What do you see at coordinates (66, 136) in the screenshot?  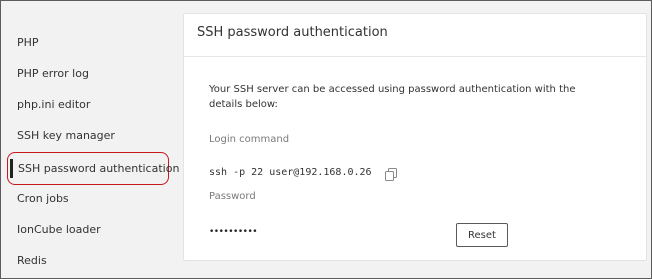 I see `sidebar-item-ssh-key-manager: SSH key manager` at bounding box center [66, 136].